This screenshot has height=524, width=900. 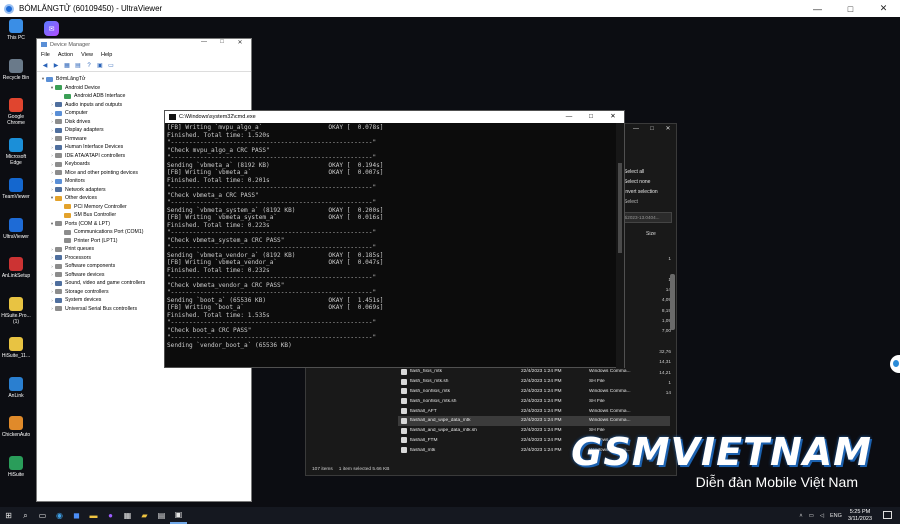 What do you see at coordinates (145, 105) in the screenshot?
I see `tree-node-audio-inputs-and-outputs: › Audio inputs and outputs` at bounding box center [145, 105].